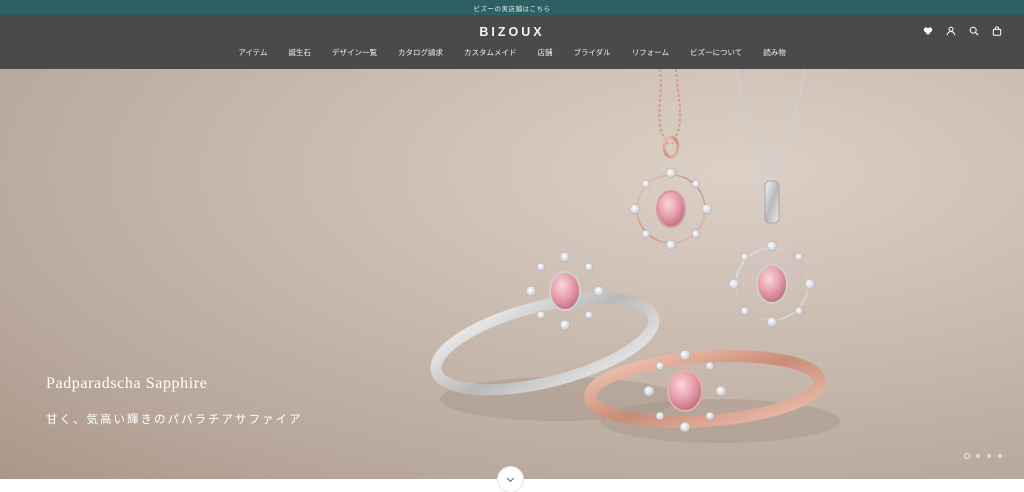 This screenshot has width=1024, height=492. What do you see at coordinates (962, 31) in the screenshot?
I see `header-icons` at bounding box center [962, 31].